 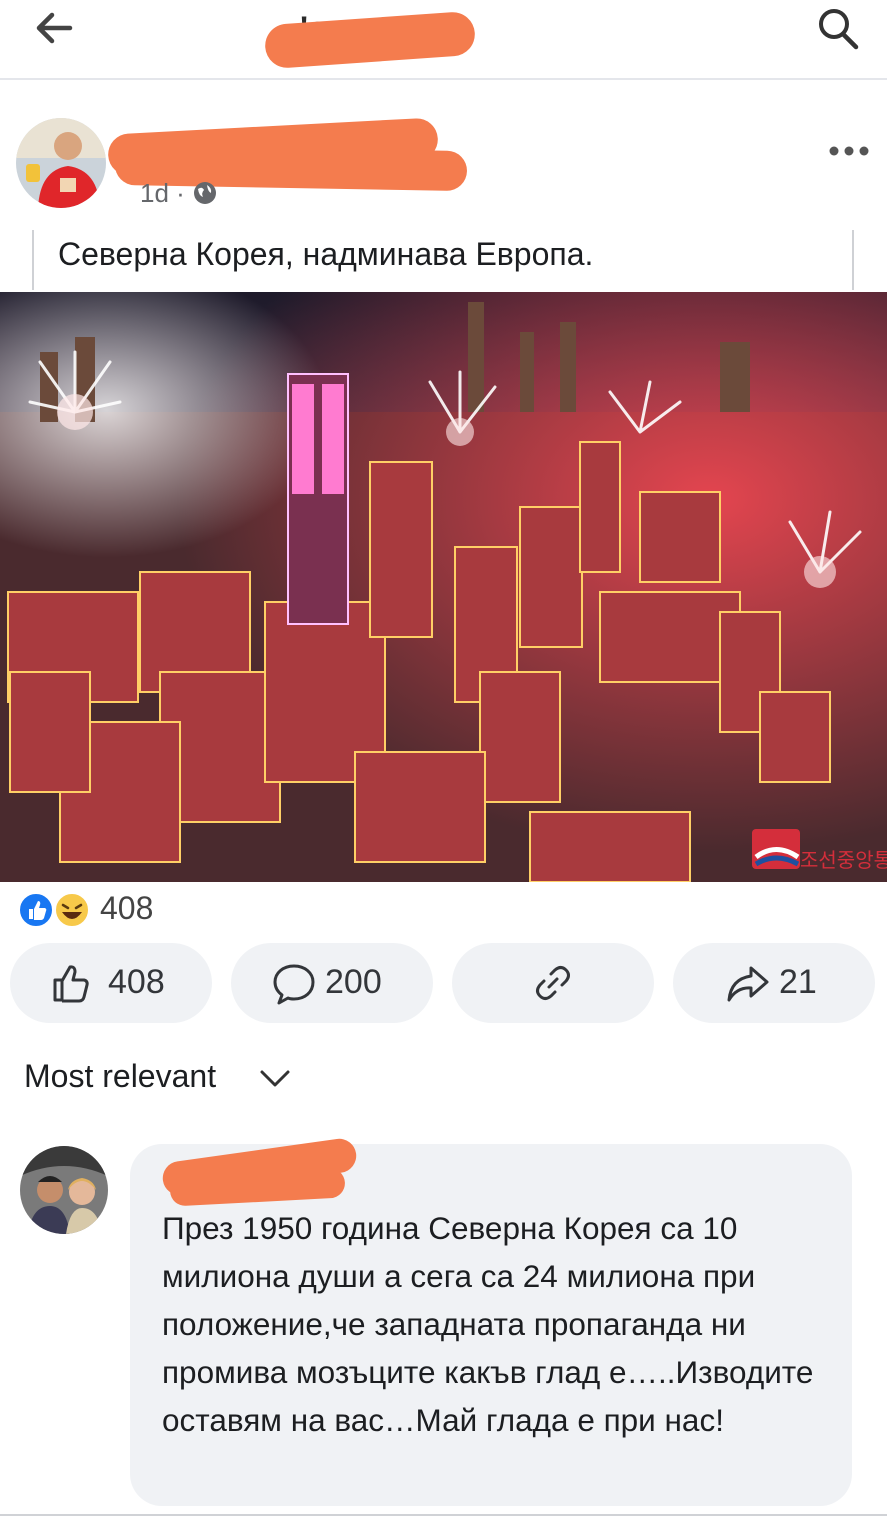 What do you see at coordinates (205, 193) in the screenshot?
I see `globe-icon` at bounding box center [205, 193].